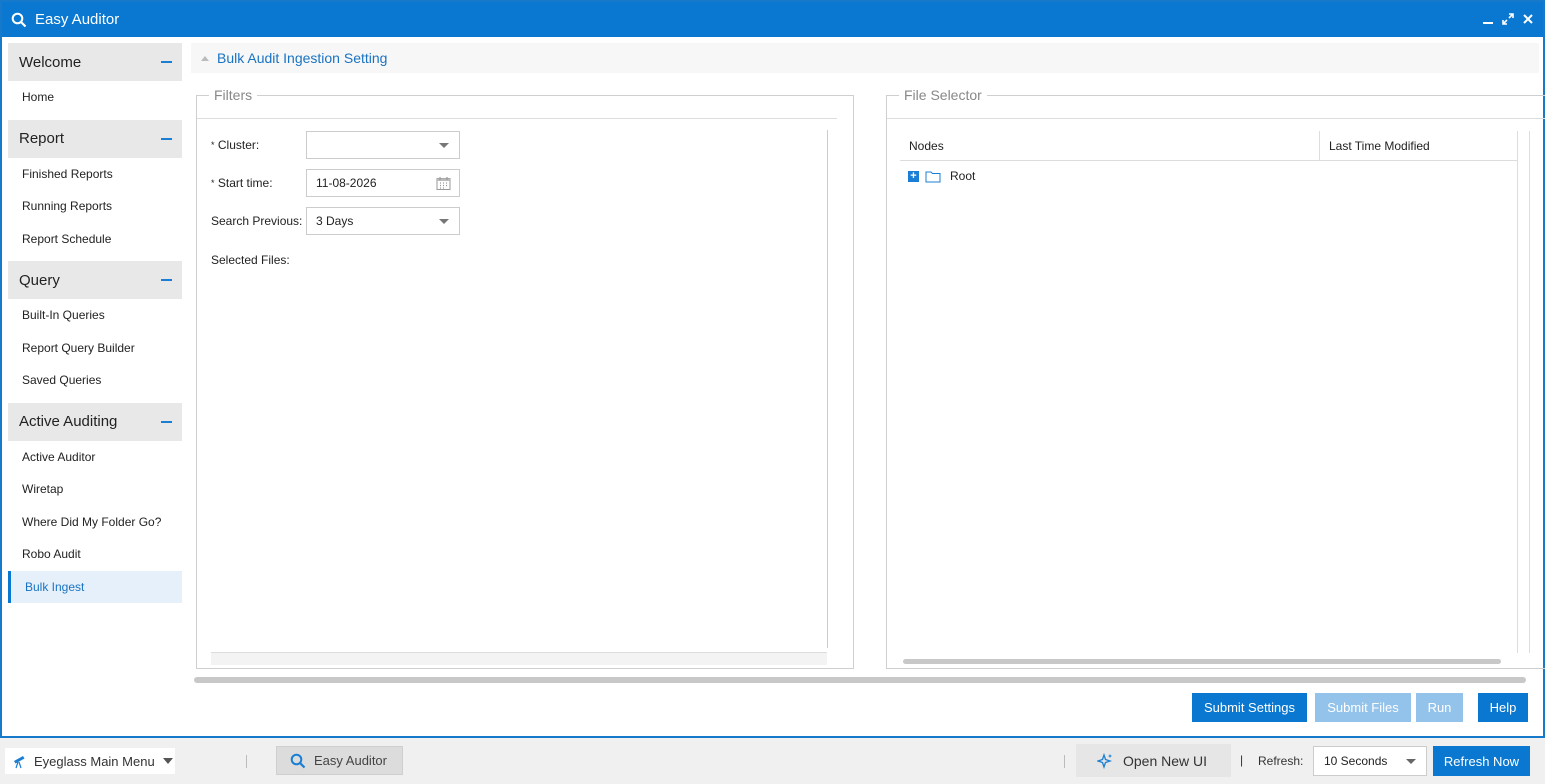 Image resolution: width=1545 pixels, height=784 pixels. I want to click on sidebar-item-active-auditor: Active Auditor, so click(95, 457).